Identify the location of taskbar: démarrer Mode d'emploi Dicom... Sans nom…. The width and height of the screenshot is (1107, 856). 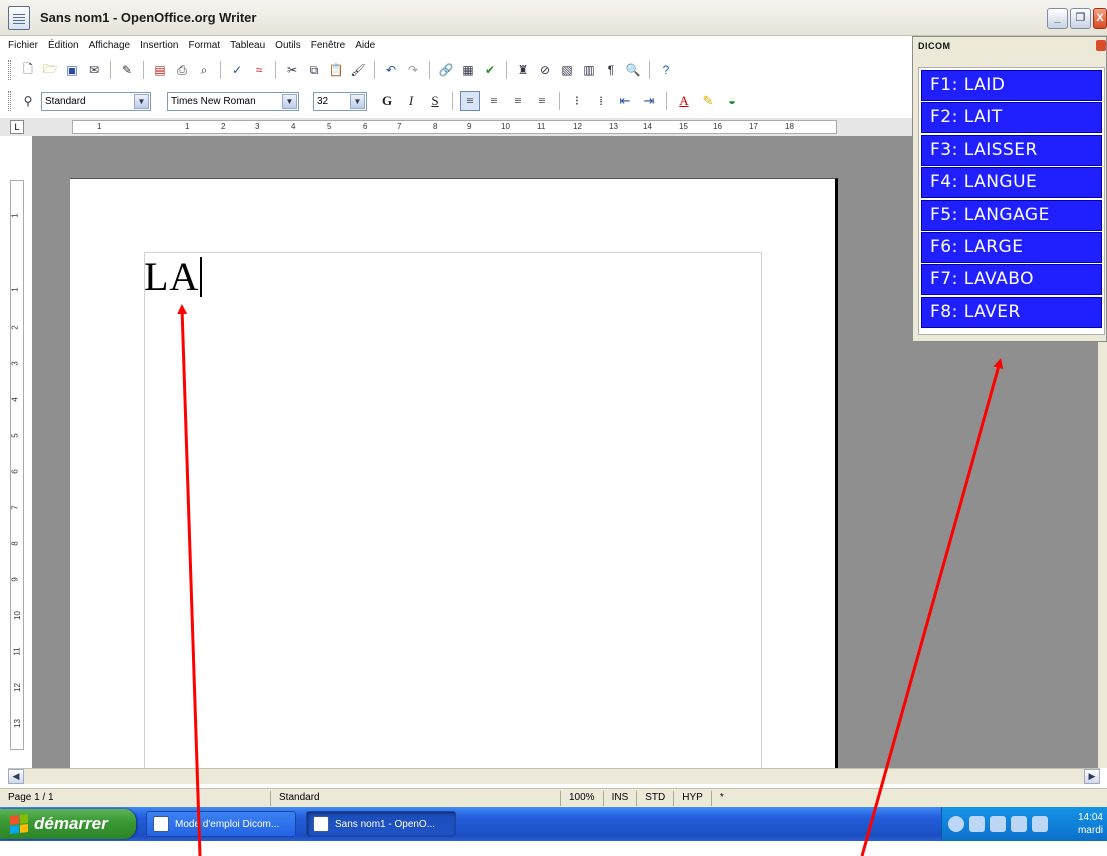
(553, 824).